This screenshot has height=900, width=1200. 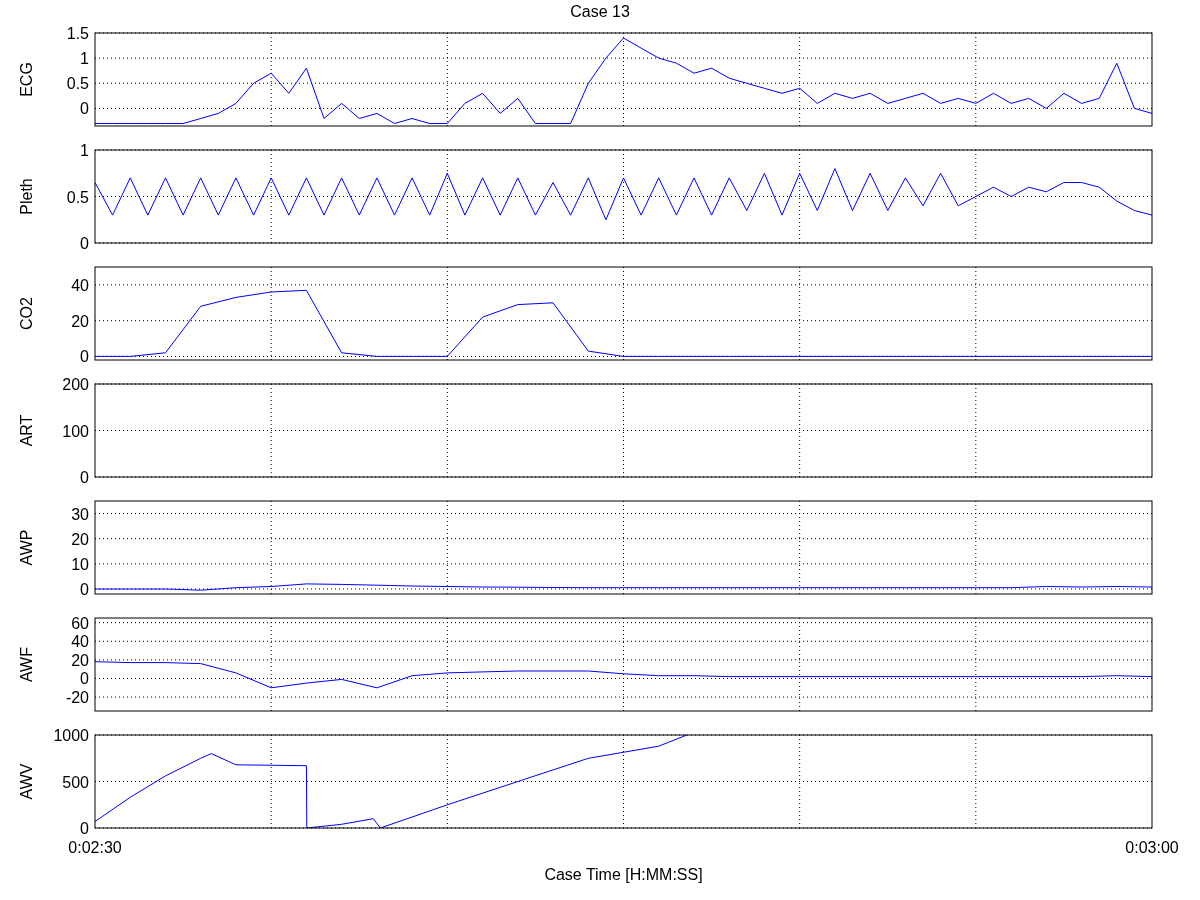 What do you see at coordinates (26, 547) in the screenshot?
I see `y-axis-label: AWP` at bounding box center [26, 547].